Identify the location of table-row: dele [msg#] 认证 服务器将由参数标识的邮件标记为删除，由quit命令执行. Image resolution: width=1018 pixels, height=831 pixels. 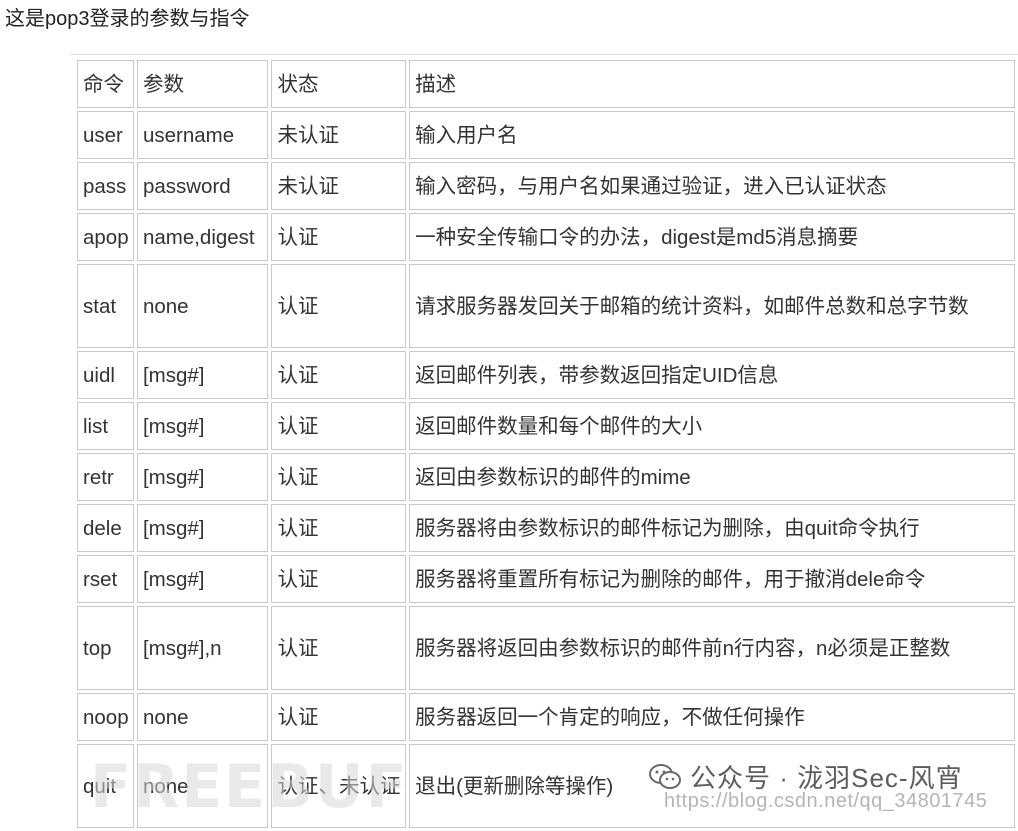
(546, 528).